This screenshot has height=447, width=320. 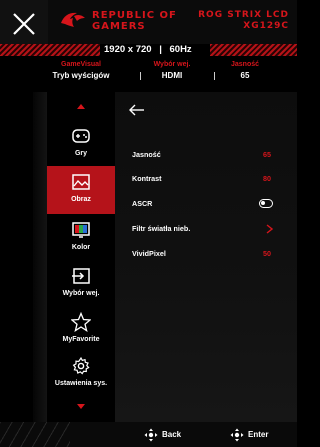 I want to click on brand-name: REPUBLIC OF GAMERS, so click(x=134, y=21).